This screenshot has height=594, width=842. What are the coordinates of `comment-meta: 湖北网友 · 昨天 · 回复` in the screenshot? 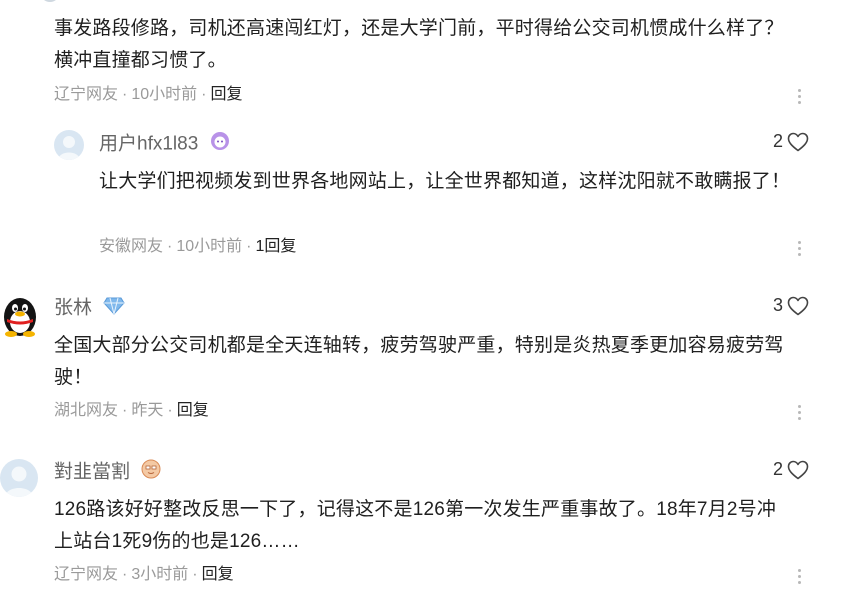 It's located at (131, 411).